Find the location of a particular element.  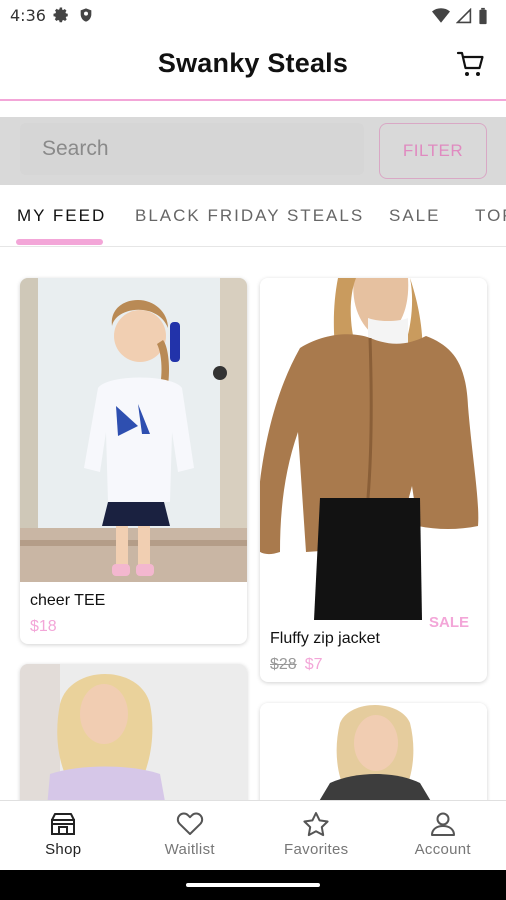

cart-icon is located at coordinates (470, 63).